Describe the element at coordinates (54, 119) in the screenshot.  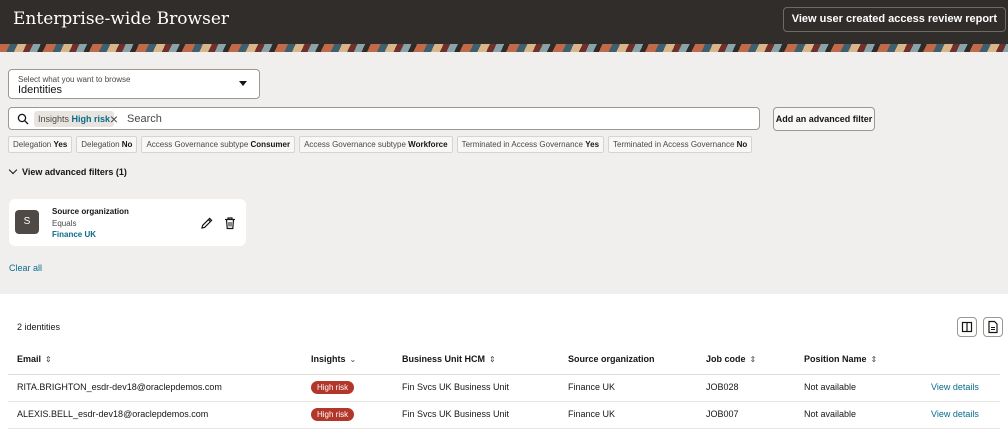
I see `chip-key: Insights` at that location.